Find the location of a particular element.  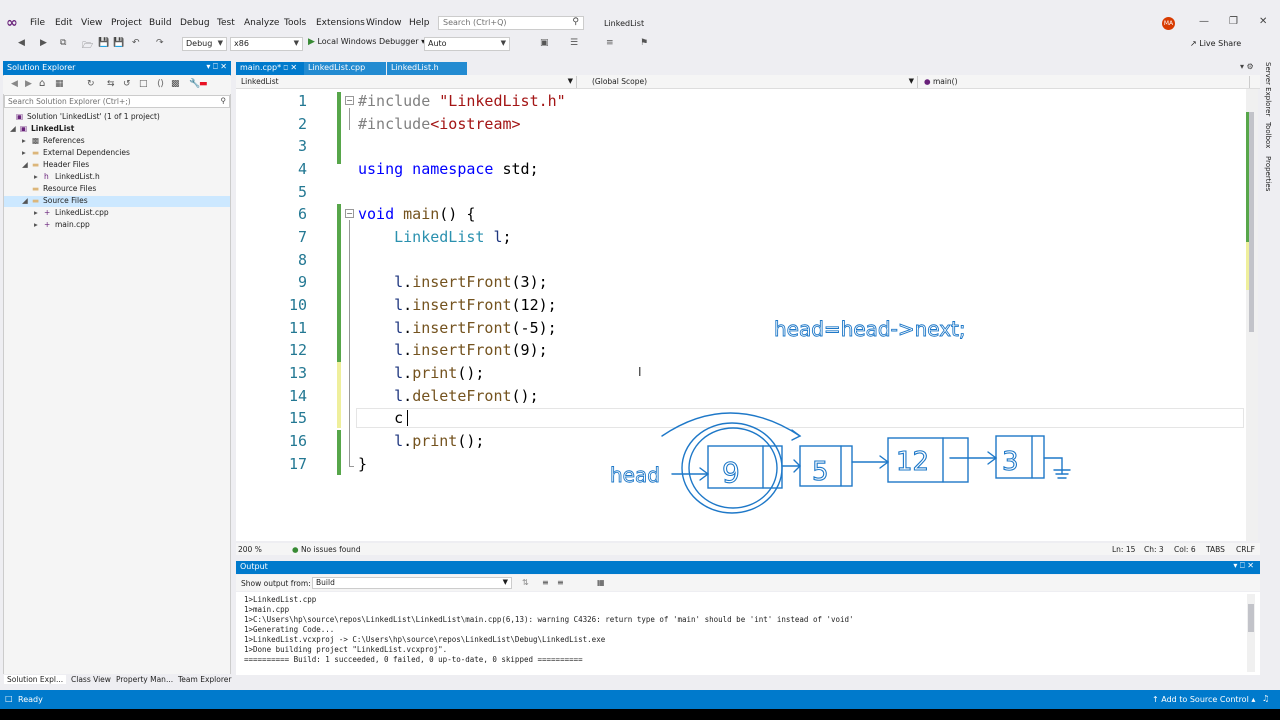

expand-icon: ◢ is located at coordinates (15, 128).